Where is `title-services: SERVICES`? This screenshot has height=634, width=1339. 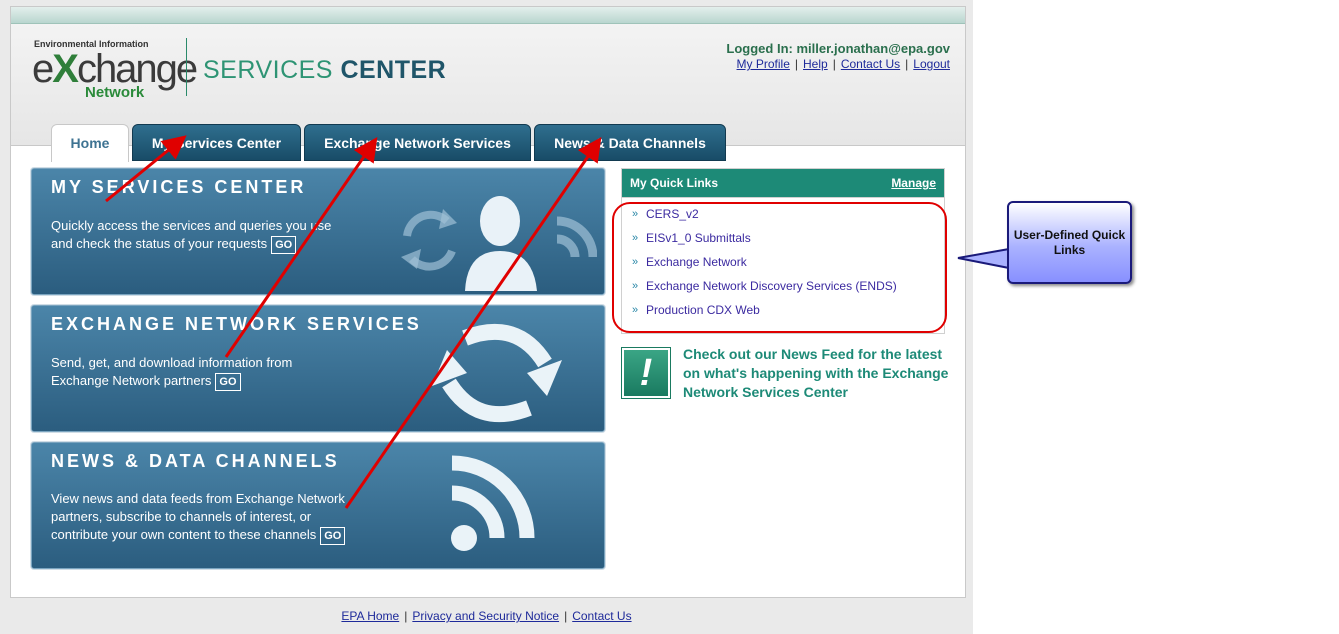
title-services: SERVICES is located at coordinates (268, 70).